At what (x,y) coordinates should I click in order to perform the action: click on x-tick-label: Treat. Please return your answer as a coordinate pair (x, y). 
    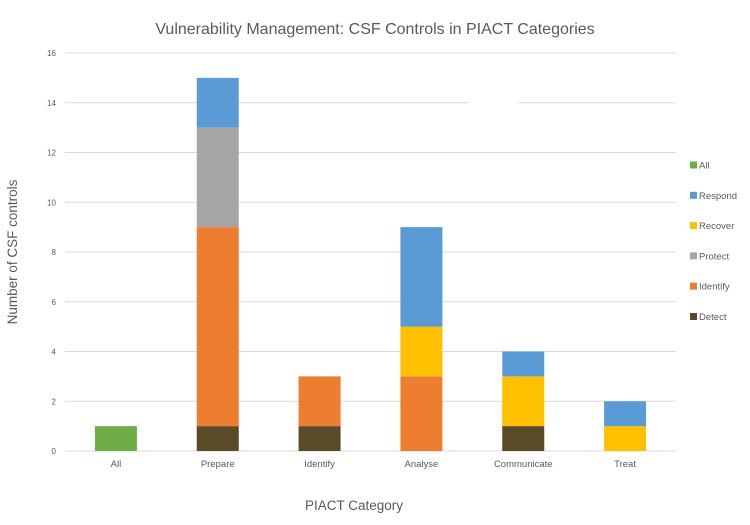
    Looking at the image, I should click on (625, 464).